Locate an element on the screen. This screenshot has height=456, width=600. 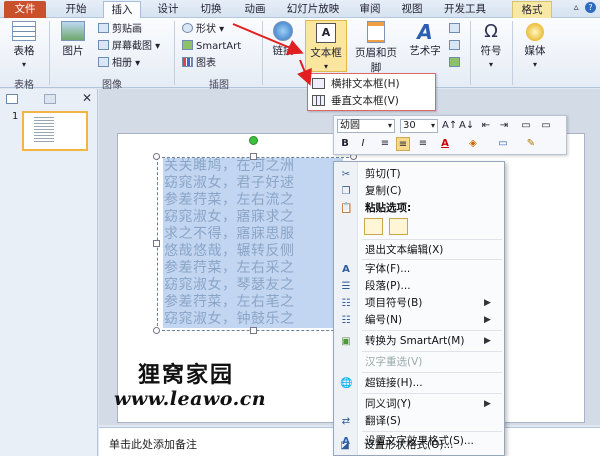
shape-format-icon: ◪ is located at coordinates (345, 445).